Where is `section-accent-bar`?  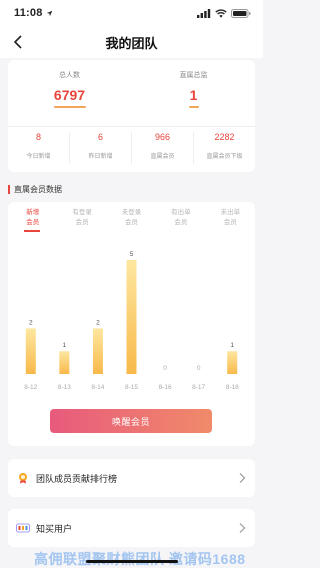
section-accent-bar is located at coordinates (9, 189).